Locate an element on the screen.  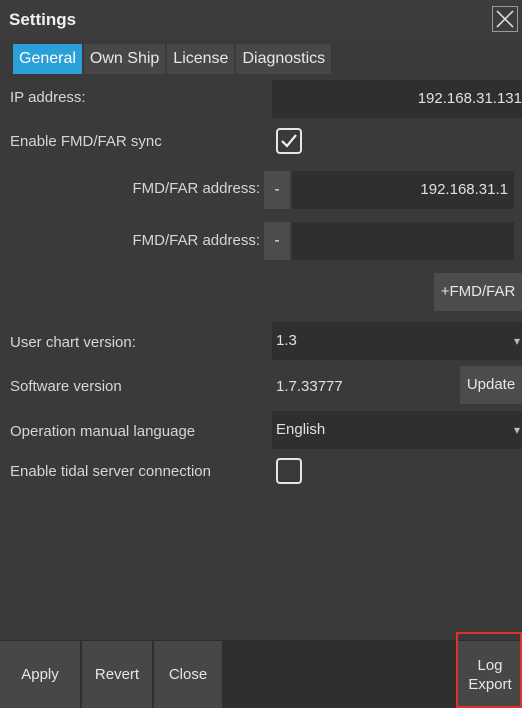
close-label: Close is located at coordinates (188, 674).